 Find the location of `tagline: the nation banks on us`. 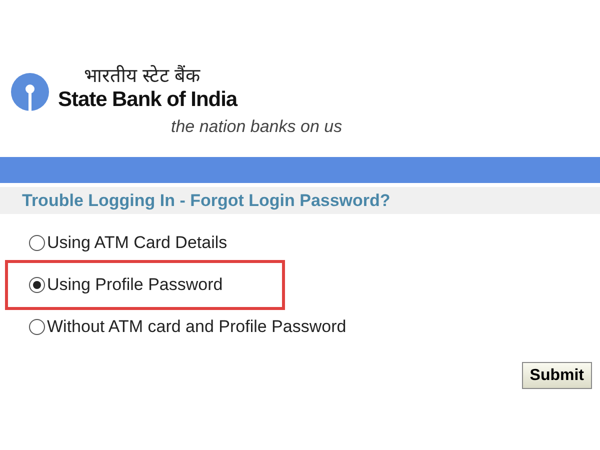

tagline: the nation banks on us is located at coordinates (256, 127).